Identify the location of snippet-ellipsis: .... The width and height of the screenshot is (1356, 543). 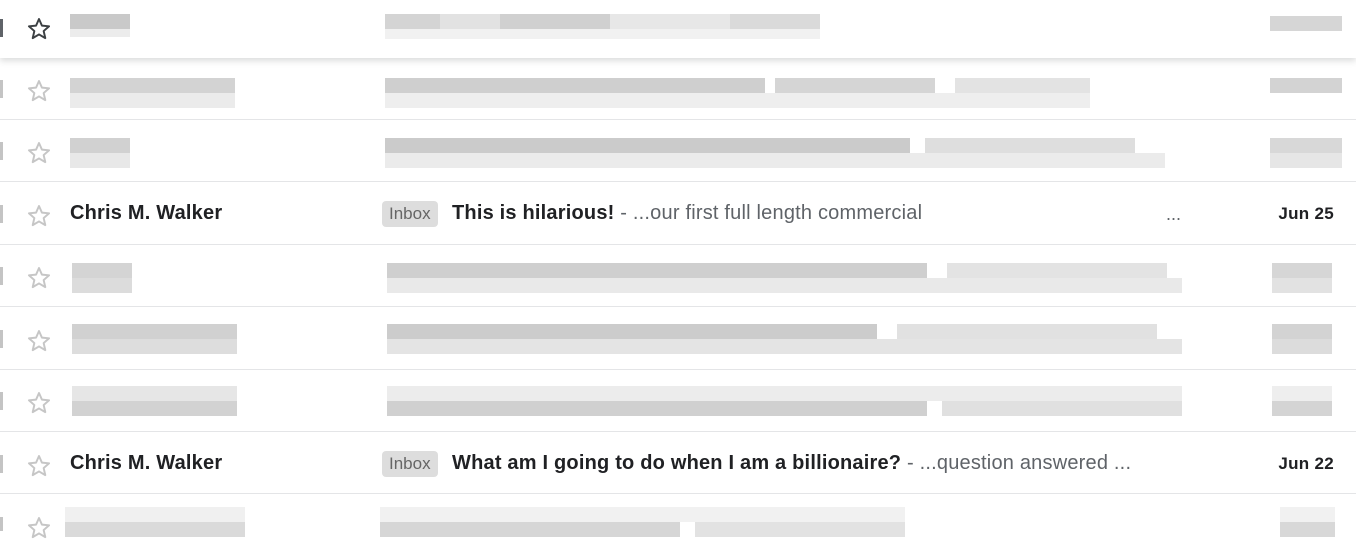
(1174, 214).